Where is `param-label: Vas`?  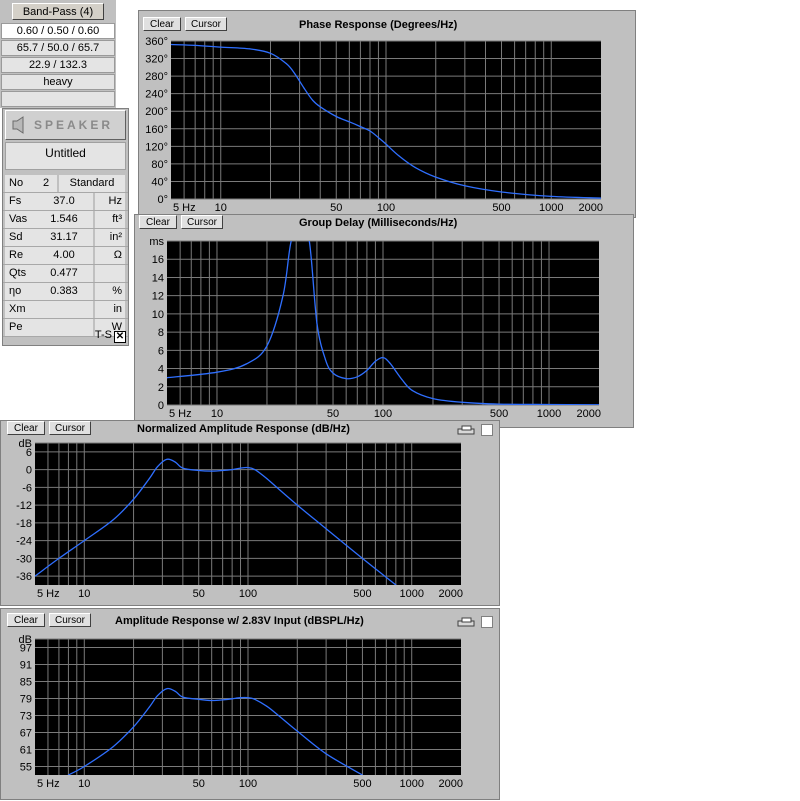
param-label: Vas is located at coordinates (21, 219).